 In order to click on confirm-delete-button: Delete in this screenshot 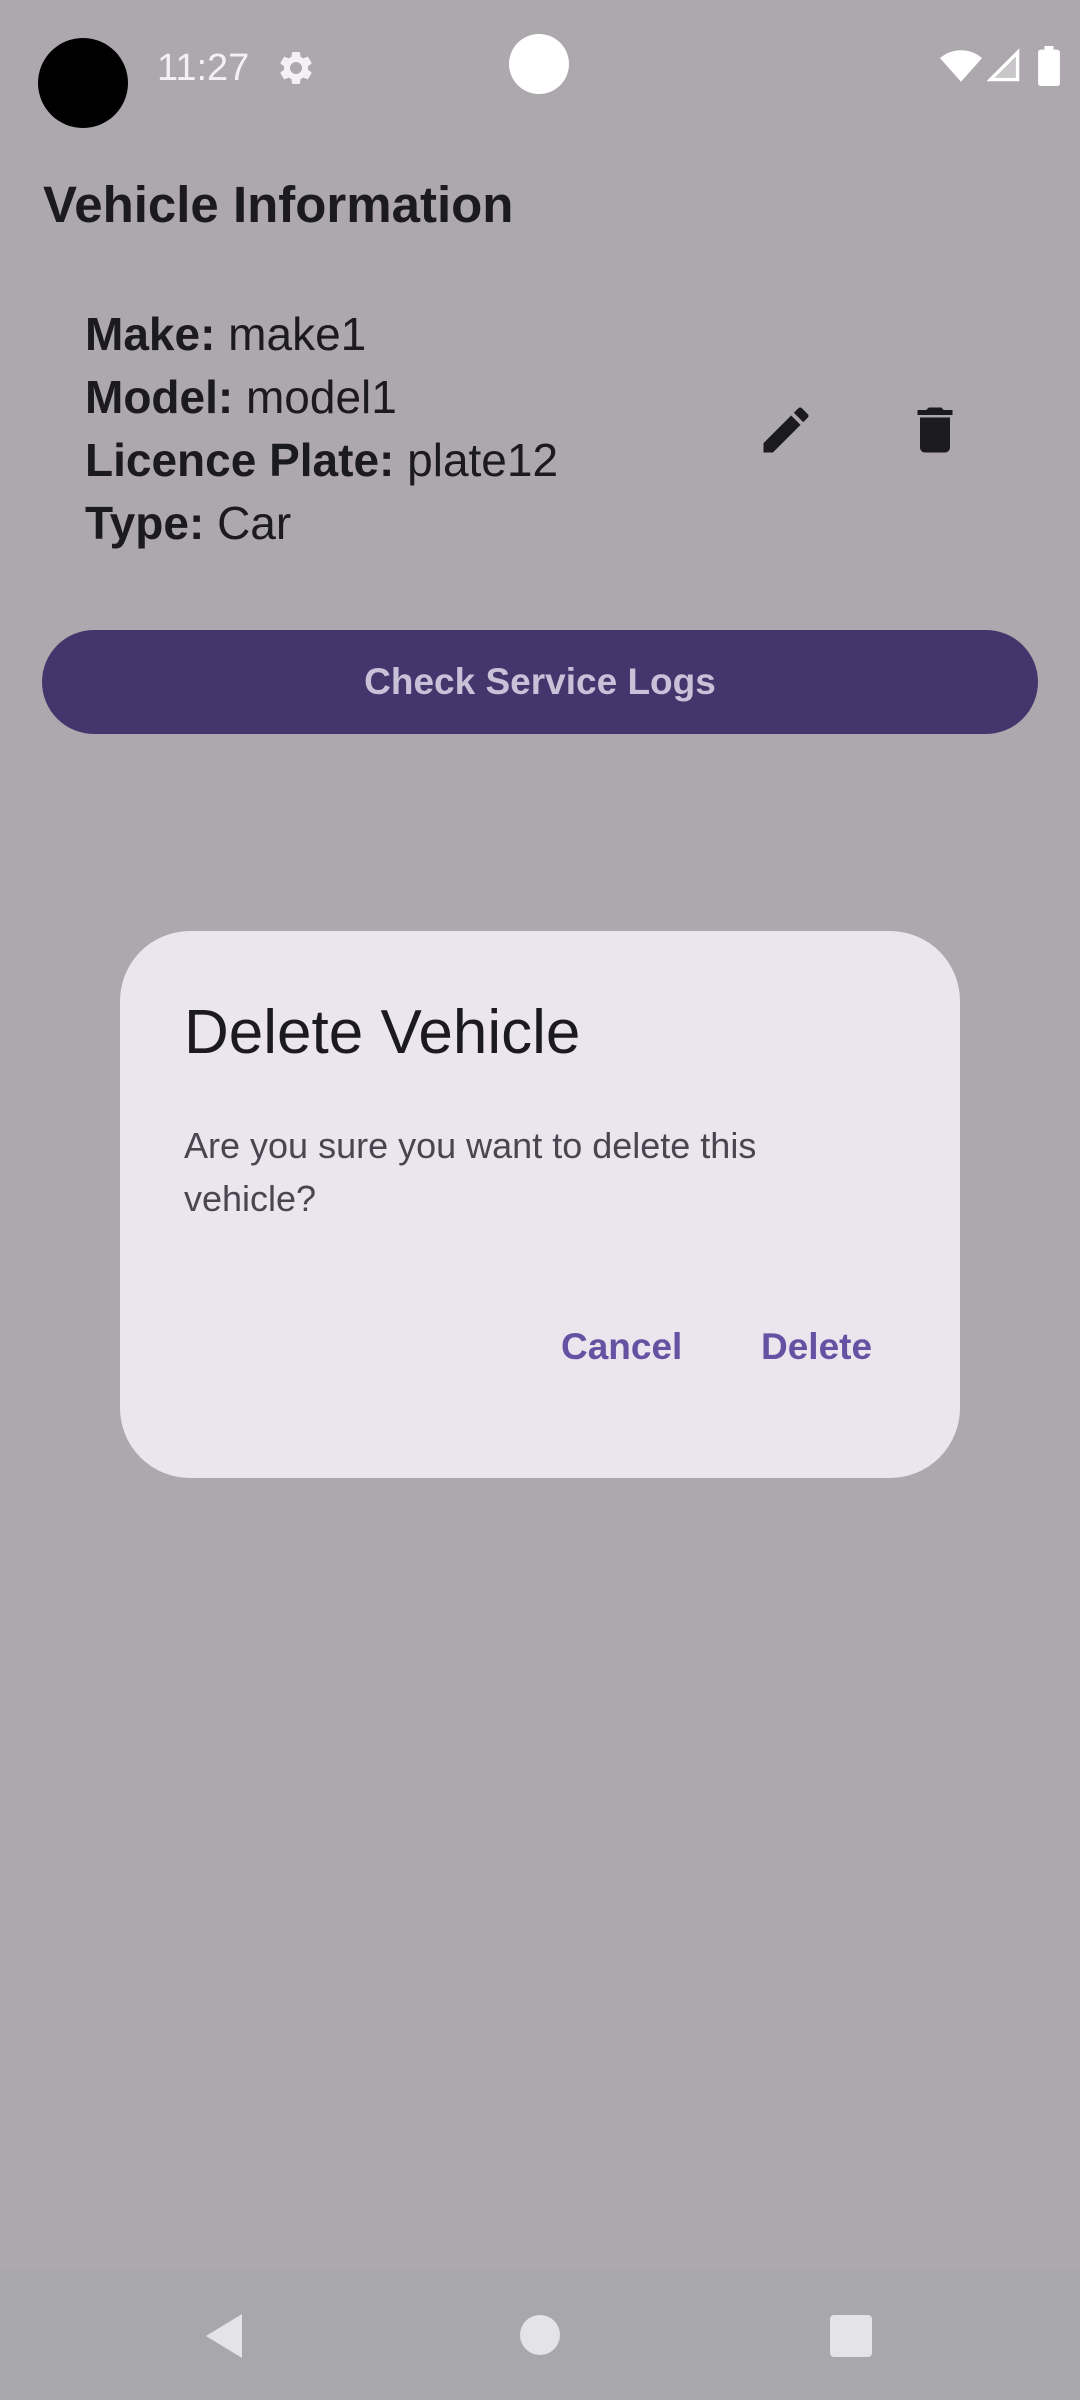, I will do `click(816, 1347)`.